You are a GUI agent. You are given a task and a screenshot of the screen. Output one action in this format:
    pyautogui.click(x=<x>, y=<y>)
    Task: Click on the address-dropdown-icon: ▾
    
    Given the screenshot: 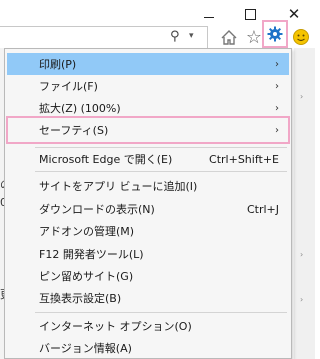 What is the action you would take?
    pyautogui.click(x=191, y=36)
    